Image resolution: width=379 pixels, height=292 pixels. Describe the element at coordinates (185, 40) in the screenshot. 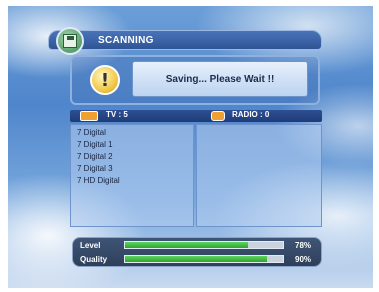

I see `title-bar` at that location.